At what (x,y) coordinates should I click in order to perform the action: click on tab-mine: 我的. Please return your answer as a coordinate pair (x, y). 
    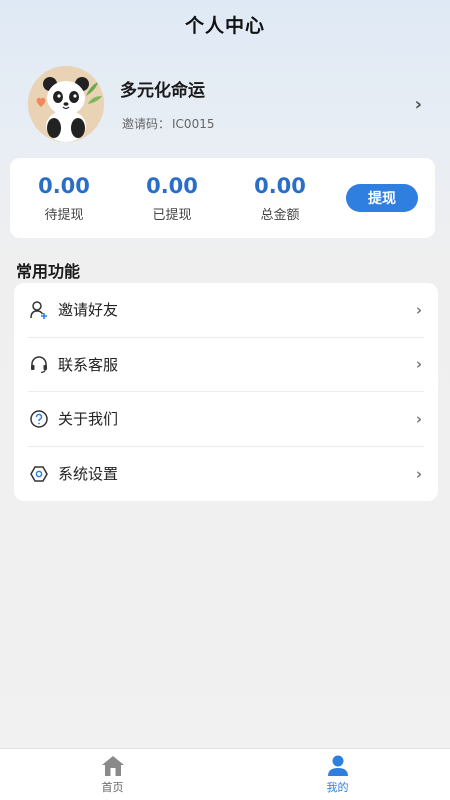
    Looking at the image, I should click on (337, 774).